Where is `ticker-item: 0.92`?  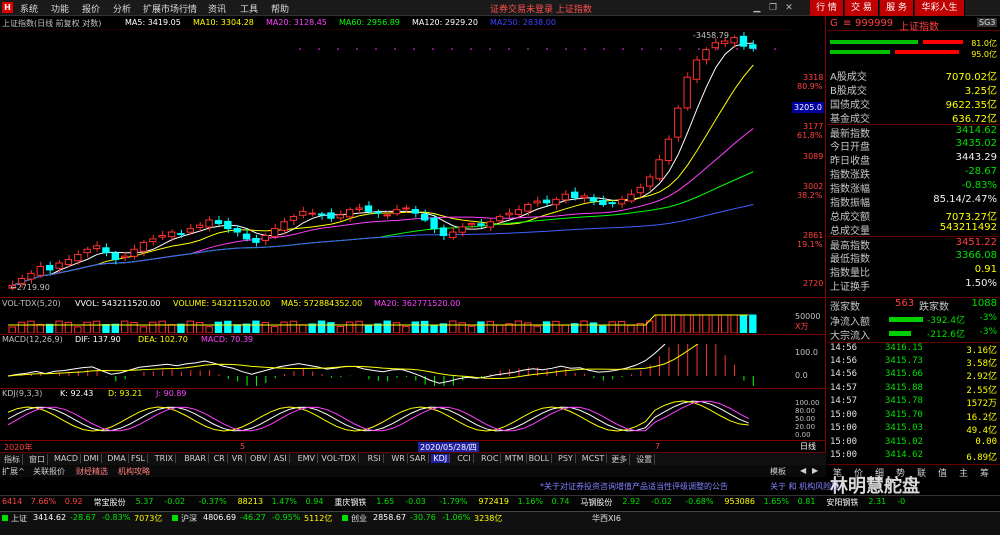 ticker-item: 0.92 is located at coordinates (74, 501).